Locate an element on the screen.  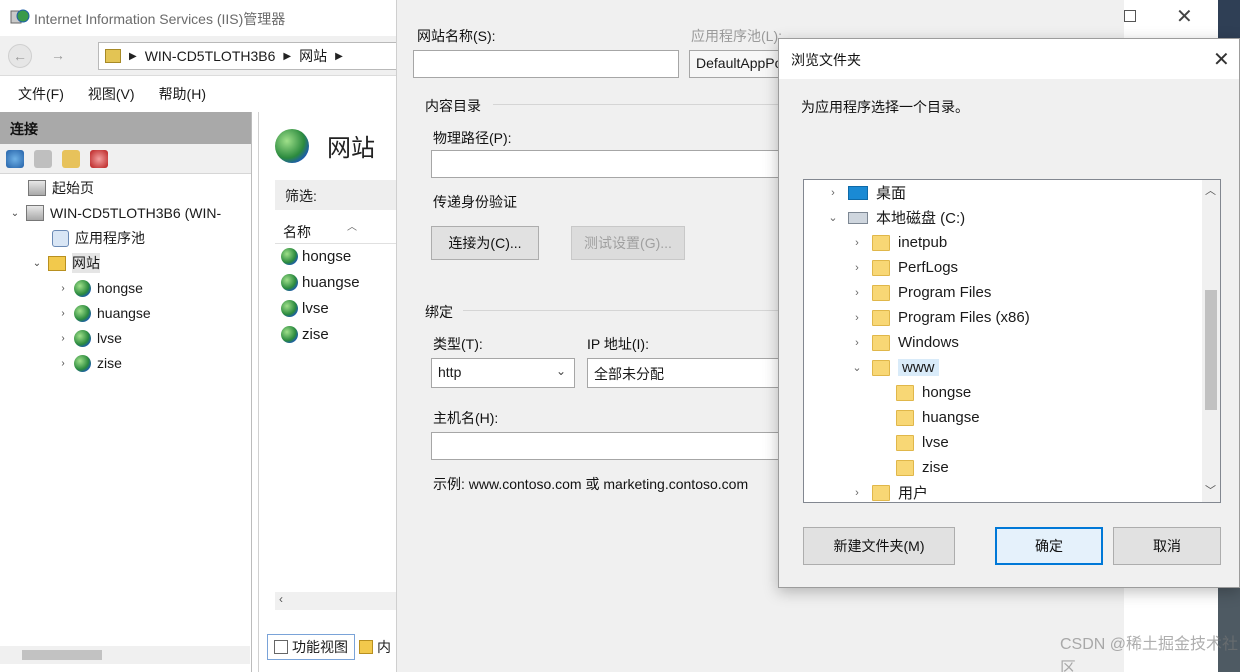
list-item: huangse is located at coordinates (320, 282).